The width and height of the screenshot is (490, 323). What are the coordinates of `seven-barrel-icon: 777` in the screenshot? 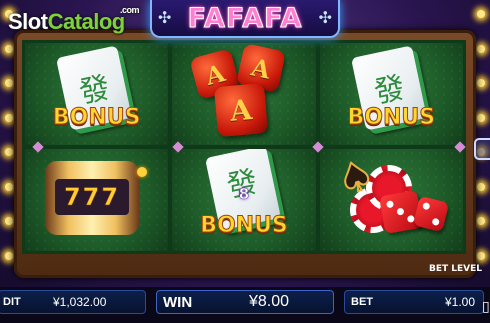 It's located at (96, 198).